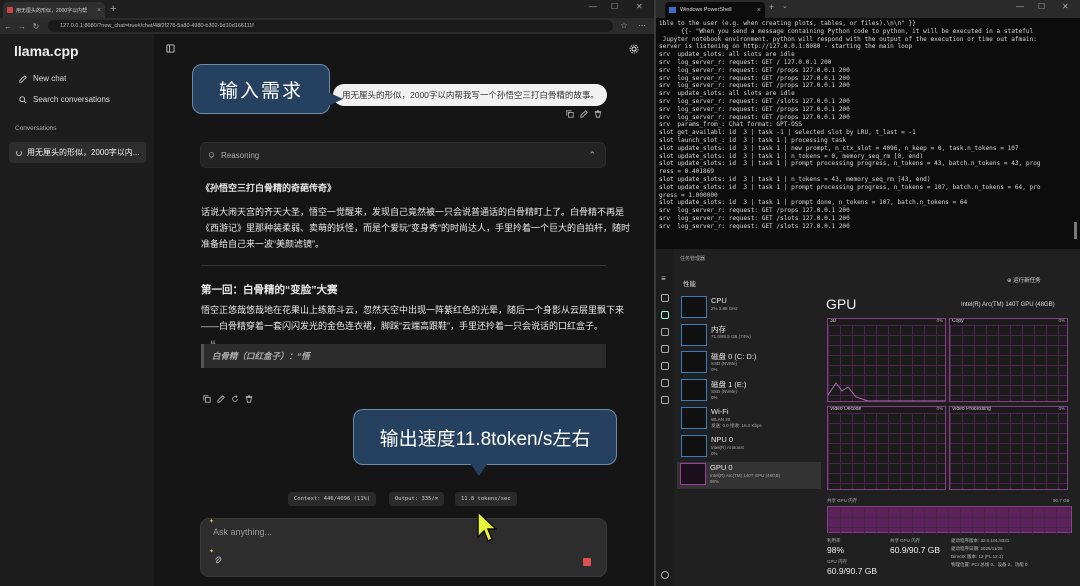 The height and width of the screenshot is (586, 1080). Describe the element at coordinates (748, 363) in the screenshot. I see `perf-item-disk0: 磁盘 0 (C: D:) SSD (NVMe) 0%` at that location.